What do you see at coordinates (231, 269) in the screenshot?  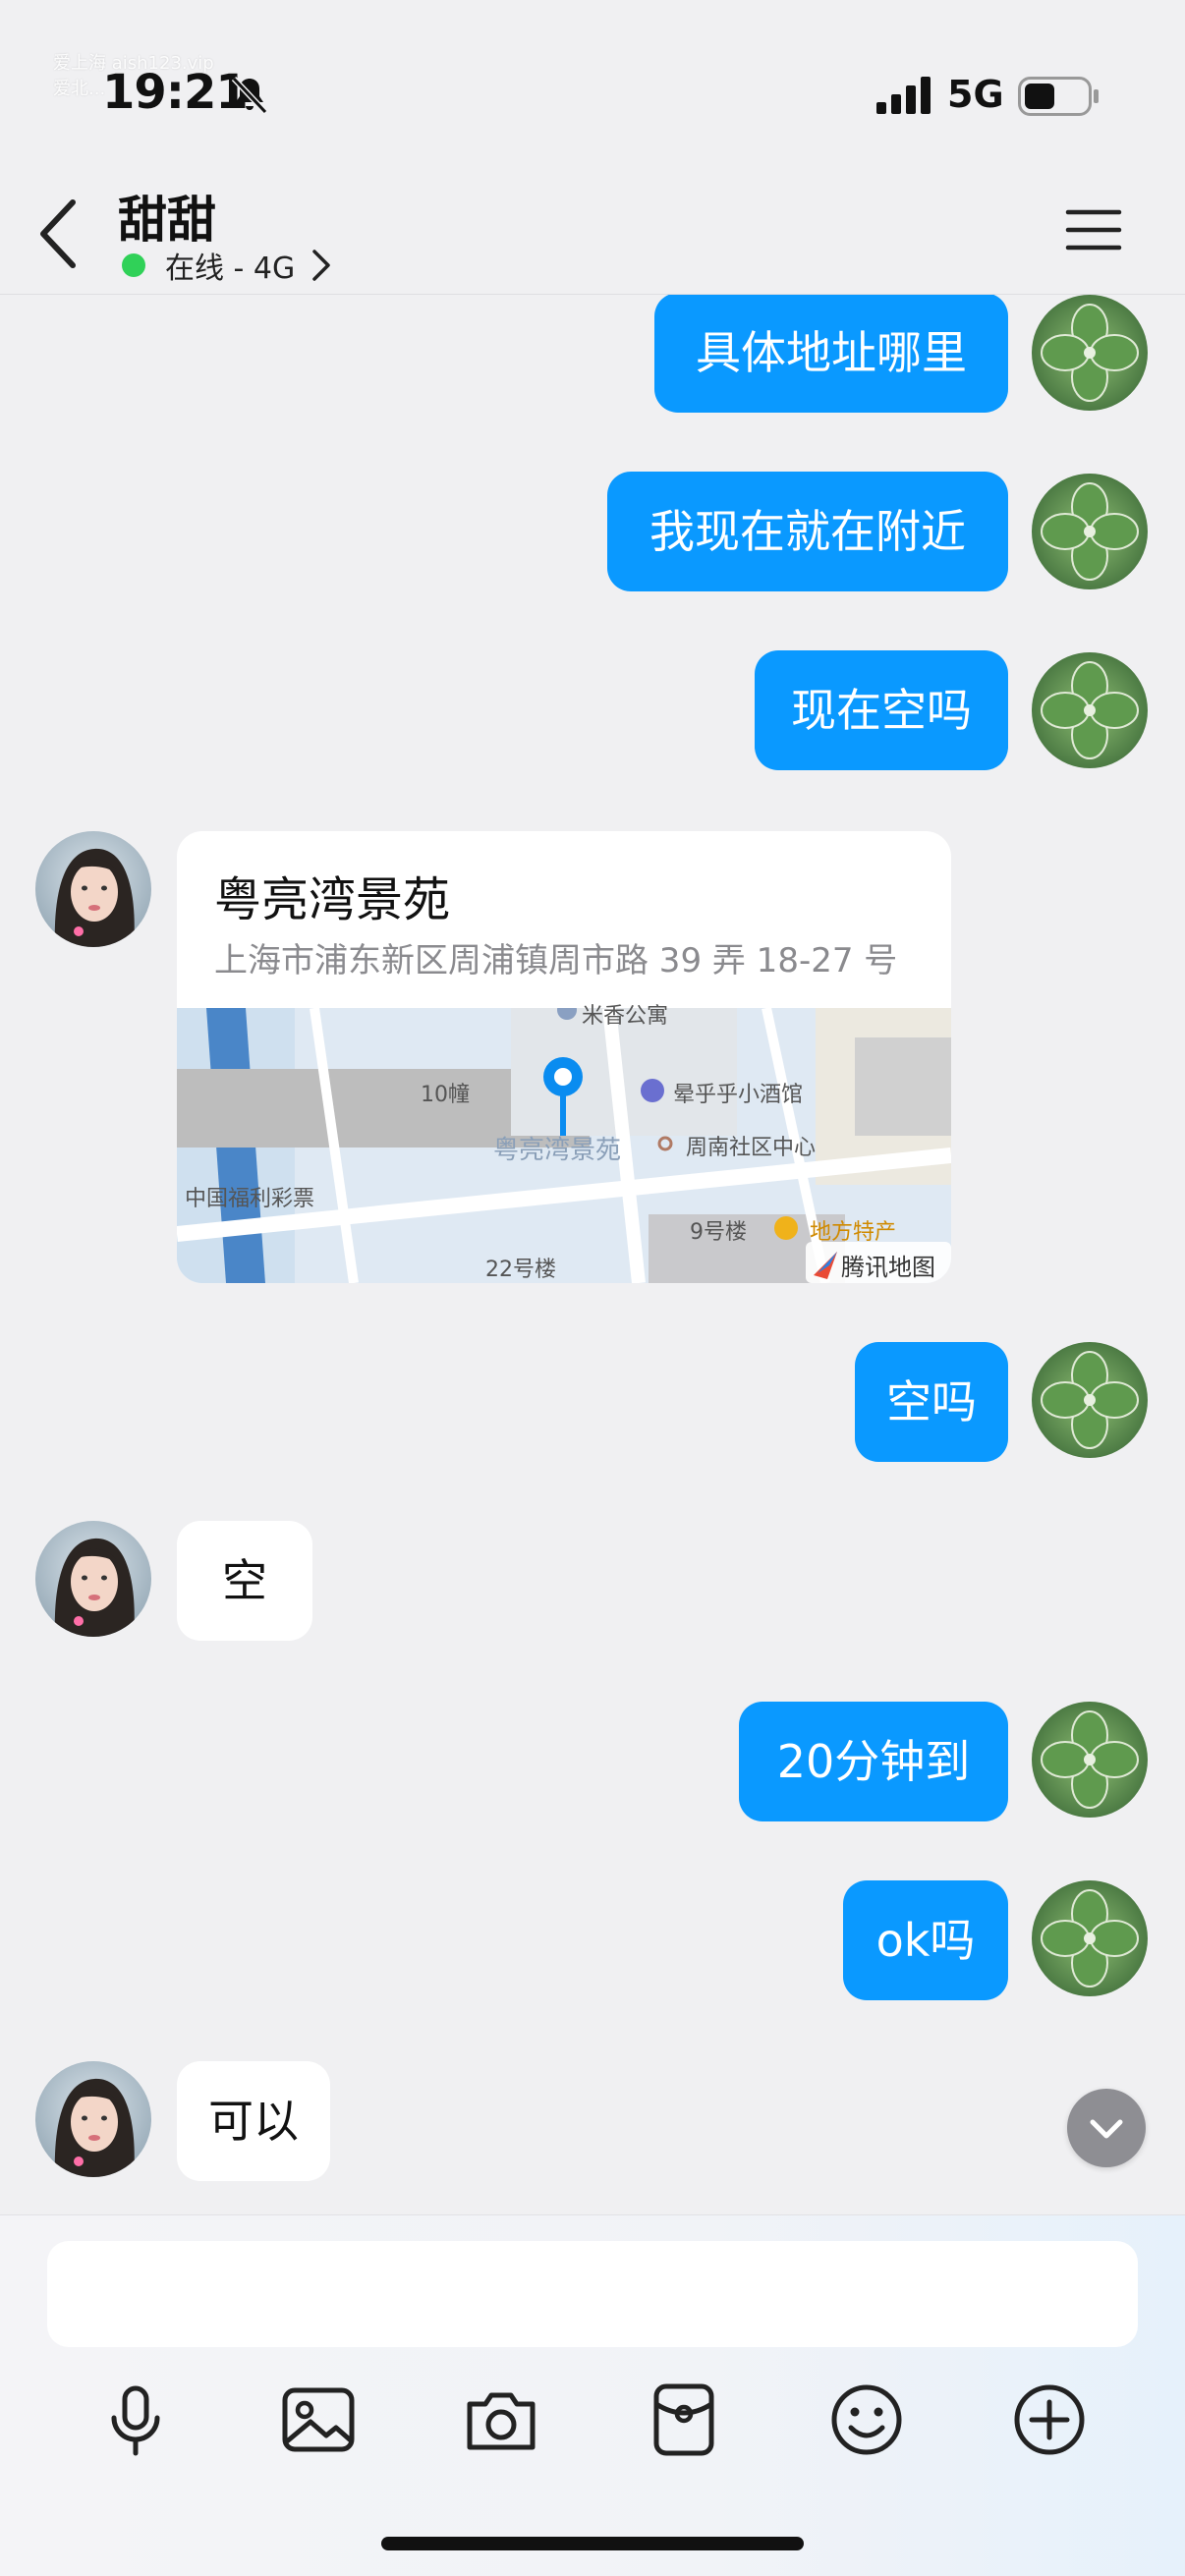 I see `presence-text: 在线 - 4G` at bounding box center [231, 269].